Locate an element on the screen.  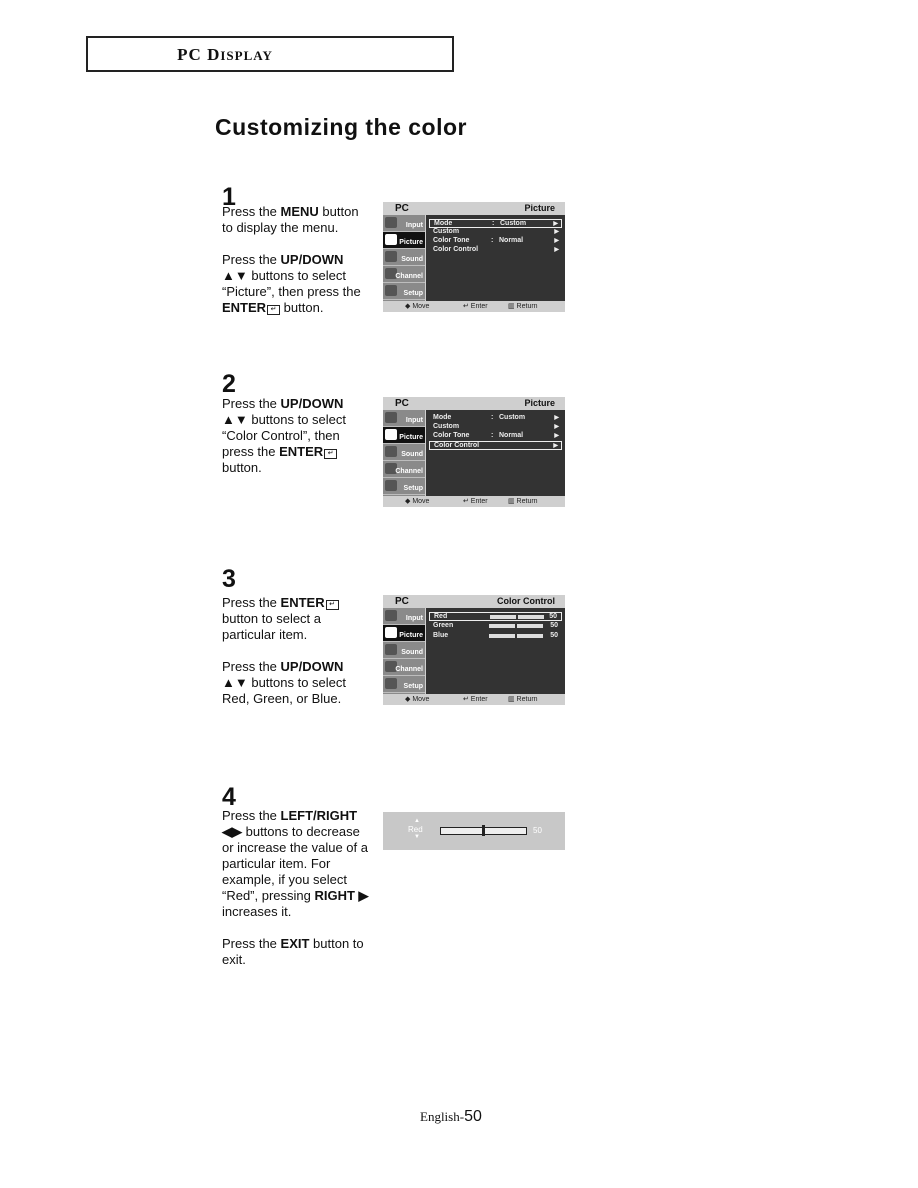
key-name: ENTER is located at coordinates (302, 602).